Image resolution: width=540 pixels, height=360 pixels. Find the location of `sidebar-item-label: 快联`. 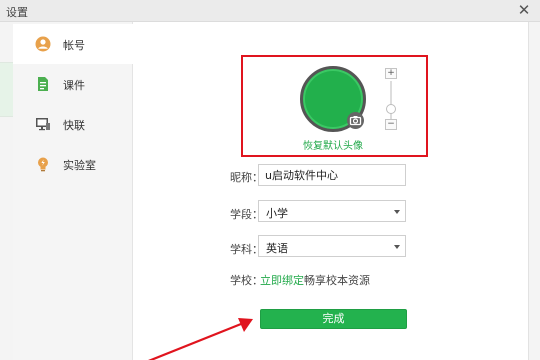

sidebar-item-label: 快联 is located at coordinates (74, 125).